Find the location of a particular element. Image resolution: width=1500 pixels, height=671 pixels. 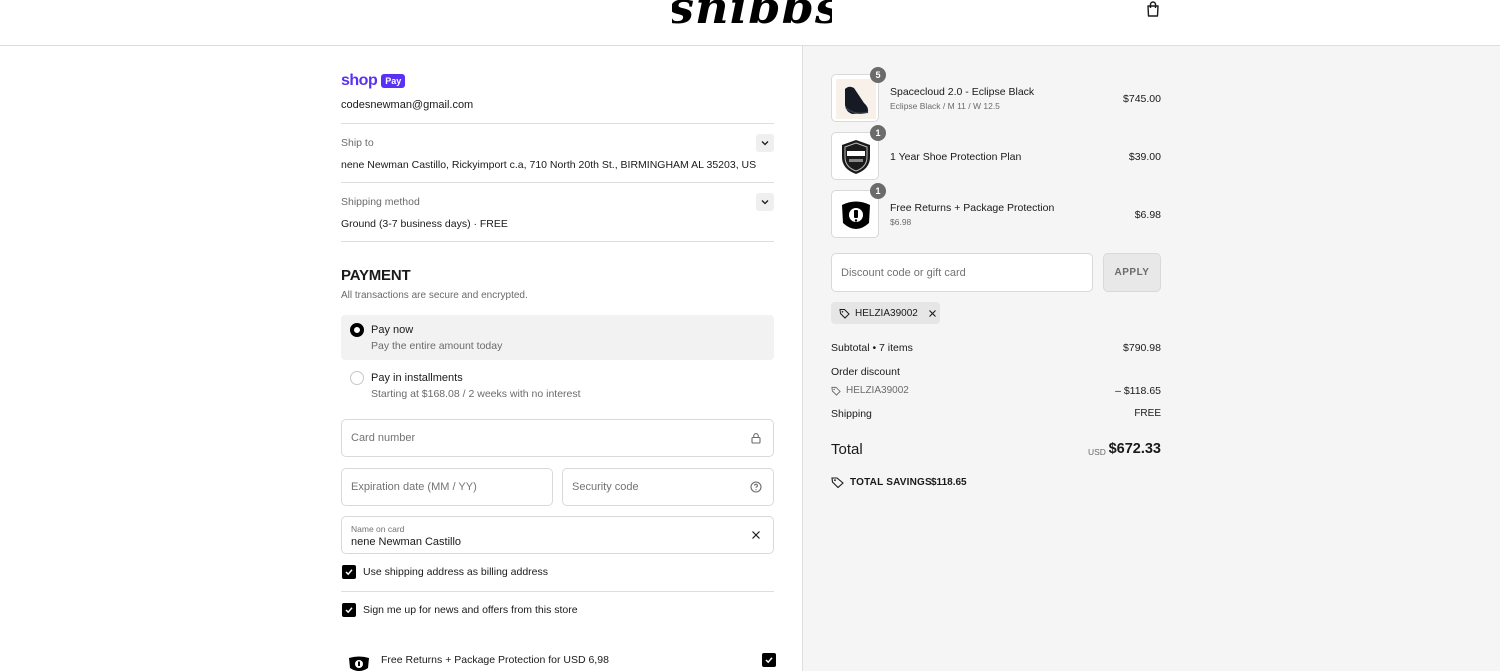

package-protection-checkbox is located at coordinates (769, 660).